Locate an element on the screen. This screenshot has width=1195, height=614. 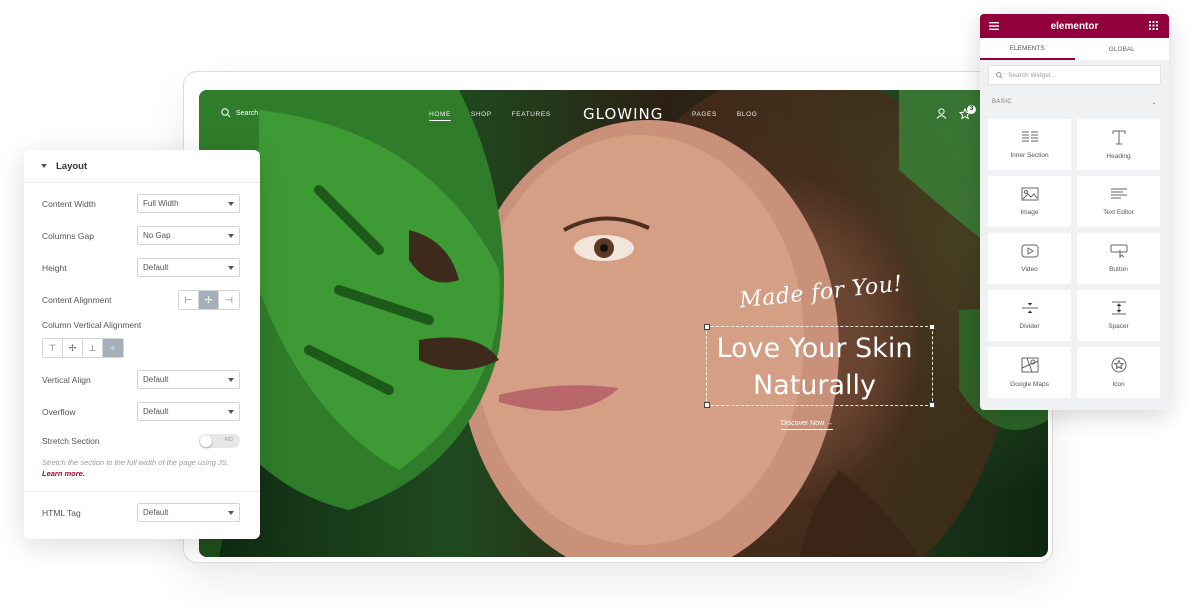
align-right-icon: ⊣ is located at coordinates (229, 300).